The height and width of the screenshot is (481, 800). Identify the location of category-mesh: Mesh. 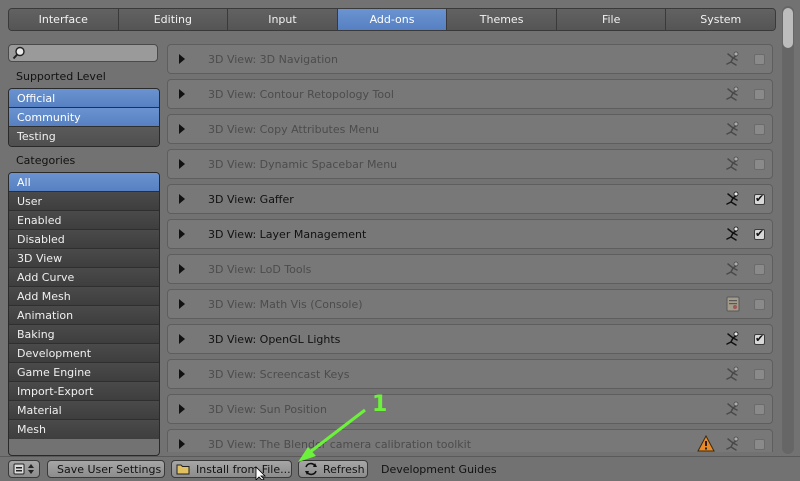
(84, 429).